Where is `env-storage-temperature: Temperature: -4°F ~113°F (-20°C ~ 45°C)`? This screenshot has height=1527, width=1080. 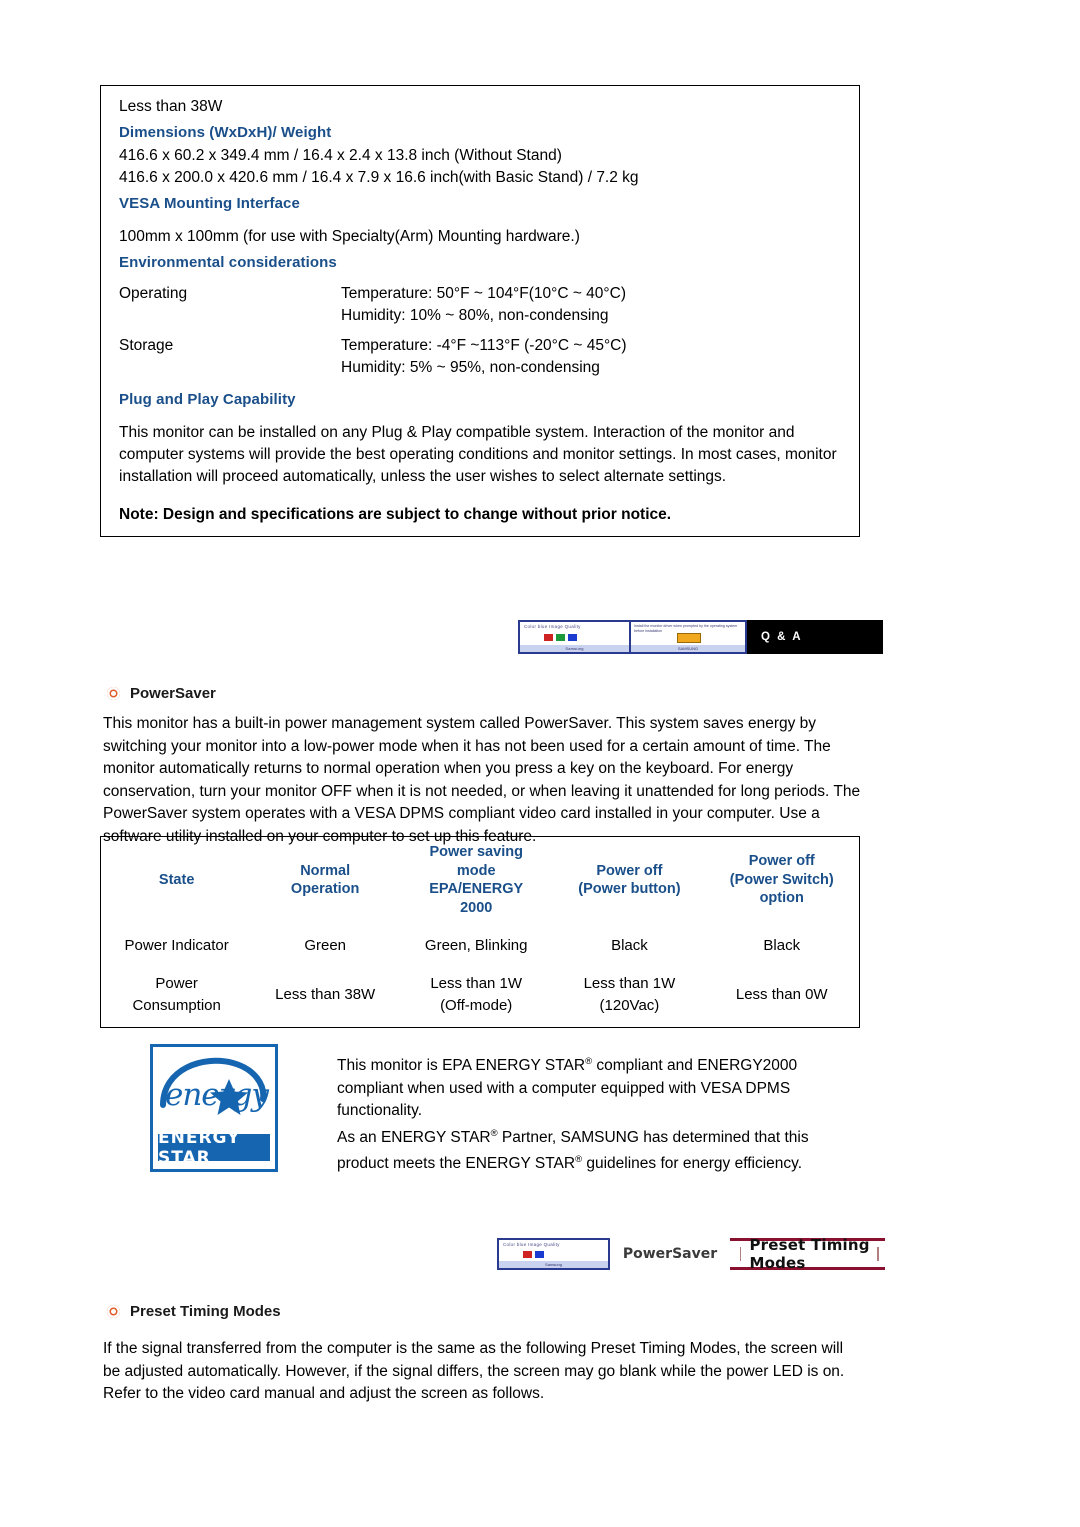
env-storage-temperature: Temperature: -4°F ~113°F (-20°C ~ 45°C) is located at coordinates (484, 345).